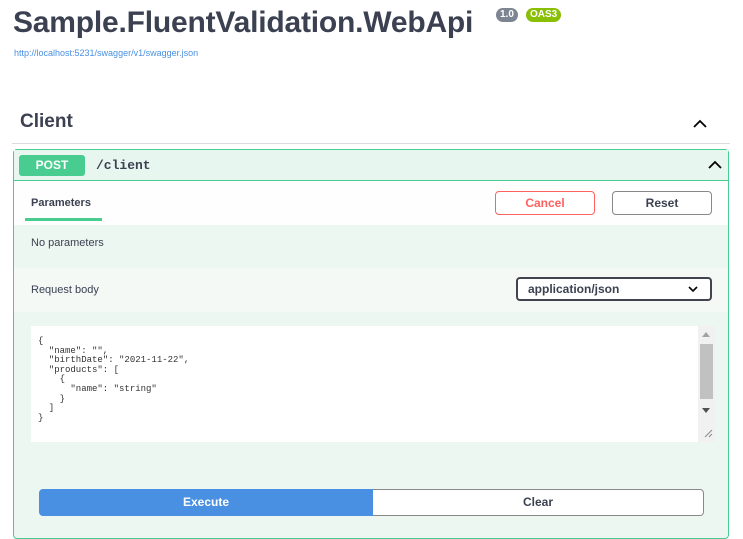 The height and width of the screenshot is (539, 743). What do you see at coordinates (544, 15) in the screenshot?
I see `oas-badge: OAS3` at bounding box center [544, 15].